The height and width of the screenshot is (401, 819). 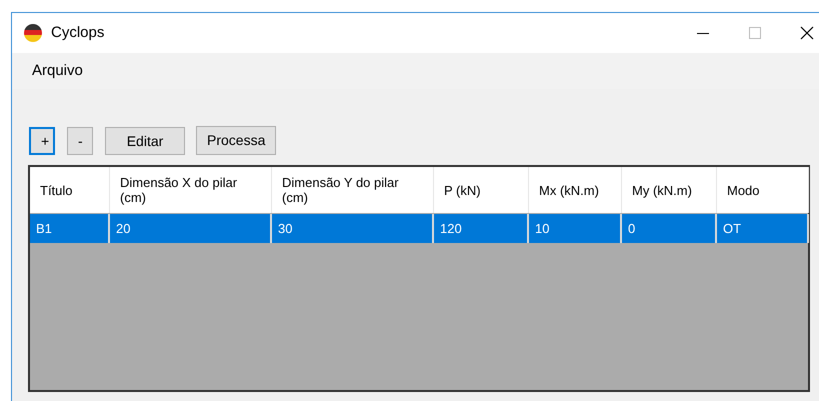 What do you see at coordinates (236, 140) in the screenshot?
I see `toolbar-button: Processa` at bounding box center [236, 140].